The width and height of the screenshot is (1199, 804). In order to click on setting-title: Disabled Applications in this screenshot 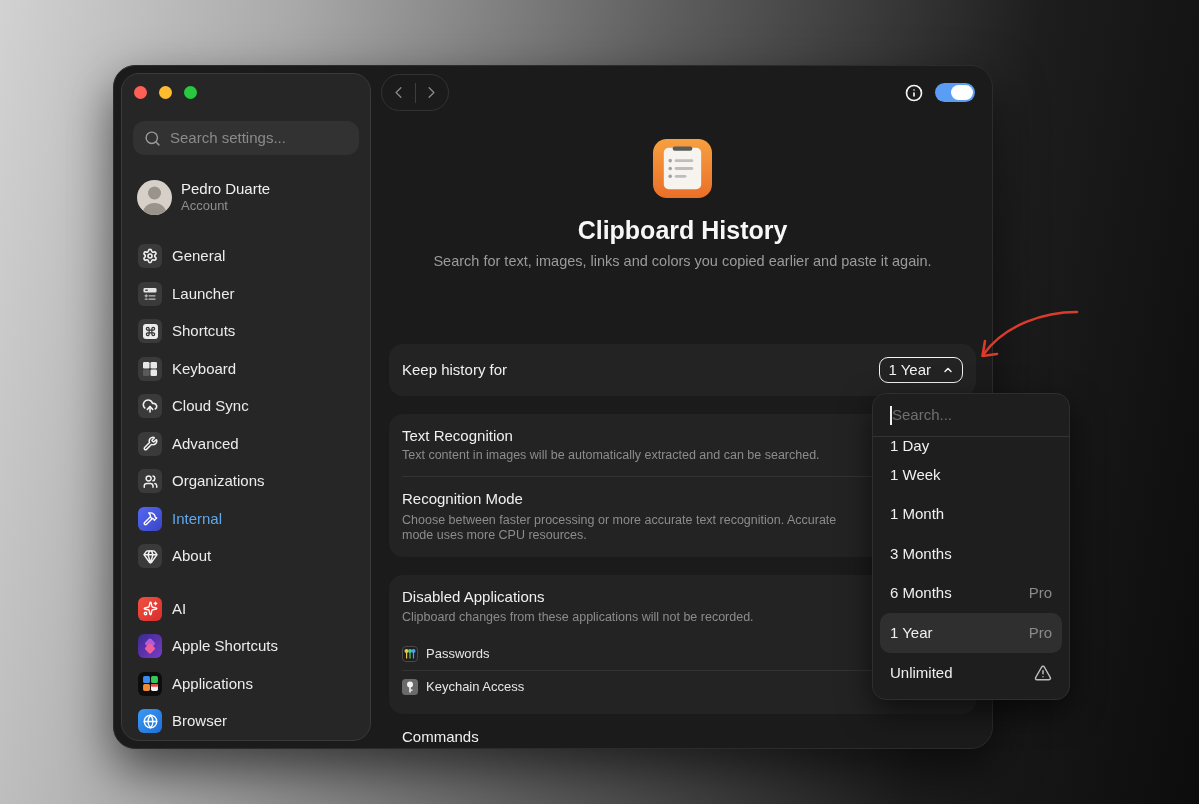, I will do `click(473, 597)`.